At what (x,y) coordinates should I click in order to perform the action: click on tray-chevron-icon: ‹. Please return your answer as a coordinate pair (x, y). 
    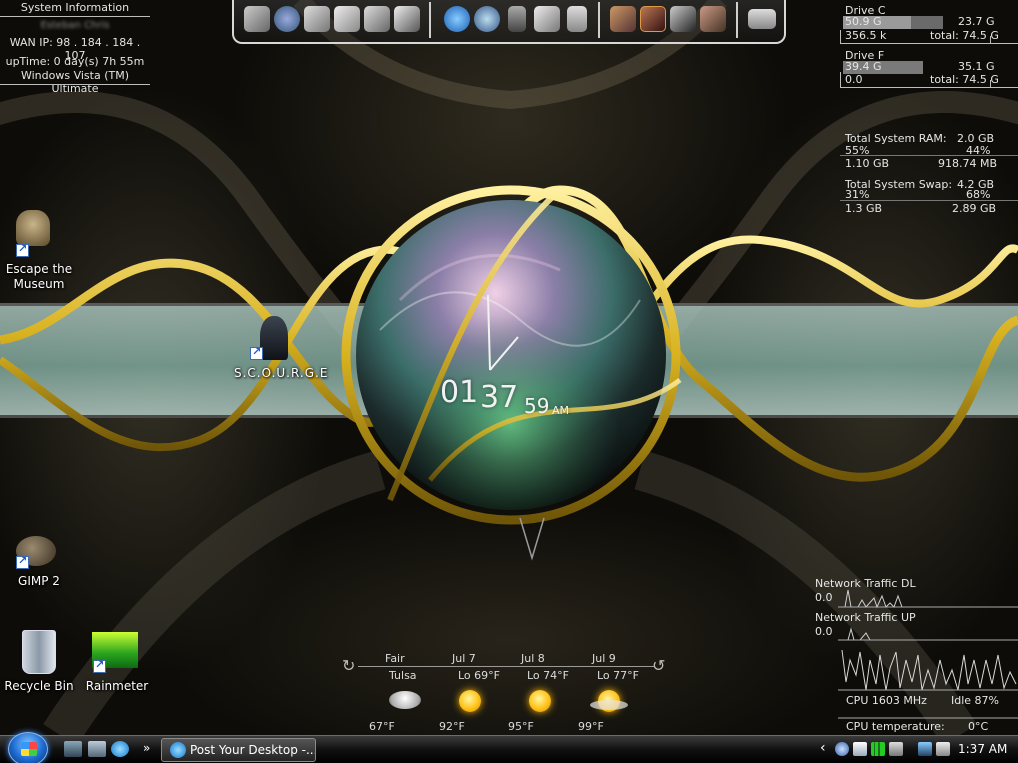
    Looking at the image, I should click on (823, 748).